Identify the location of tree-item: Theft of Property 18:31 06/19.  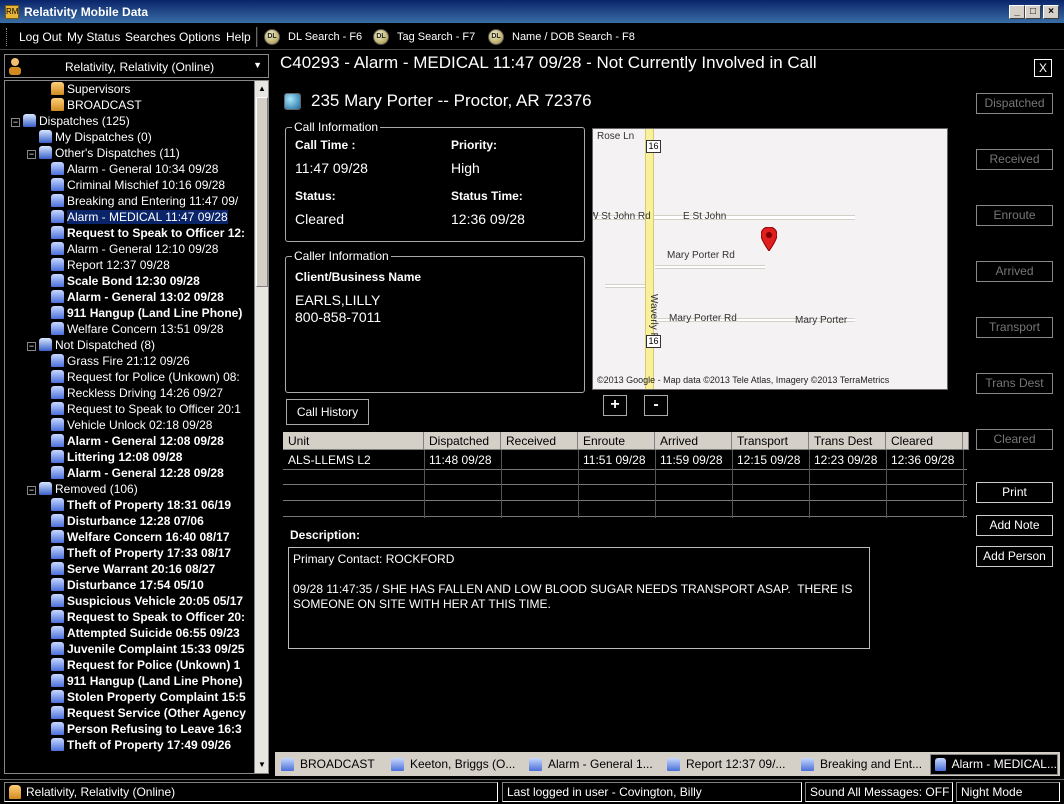
(141, 505).